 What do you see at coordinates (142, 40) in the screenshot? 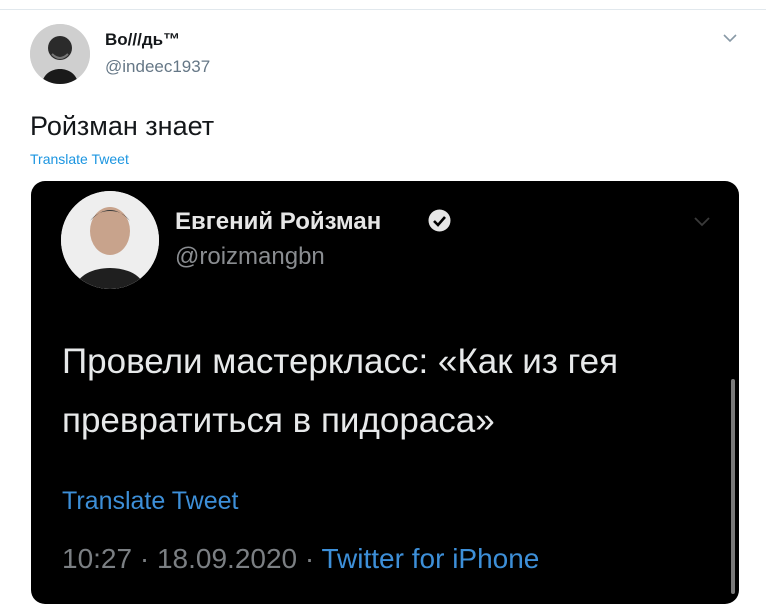
I see `author-name: Во///дь™` at bounding box center [142, 40].